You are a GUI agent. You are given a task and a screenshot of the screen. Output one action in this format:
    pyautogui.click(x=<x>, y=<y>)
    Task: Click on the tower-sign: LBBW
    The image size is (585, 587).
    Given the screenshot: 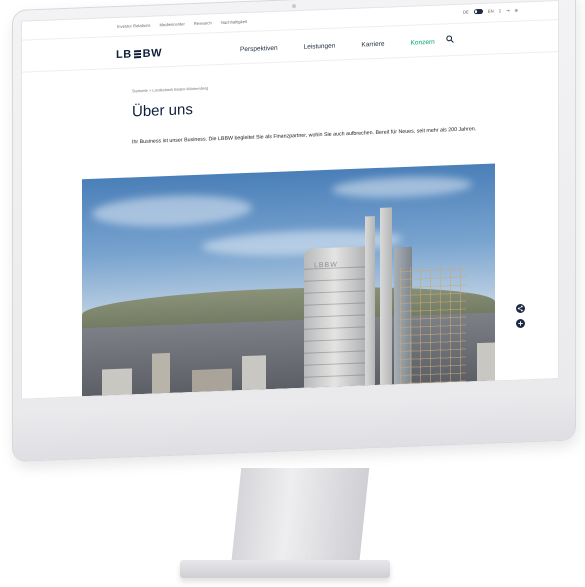 What is the action you would take?
    pyautogui.click(x=326, y=265)
    